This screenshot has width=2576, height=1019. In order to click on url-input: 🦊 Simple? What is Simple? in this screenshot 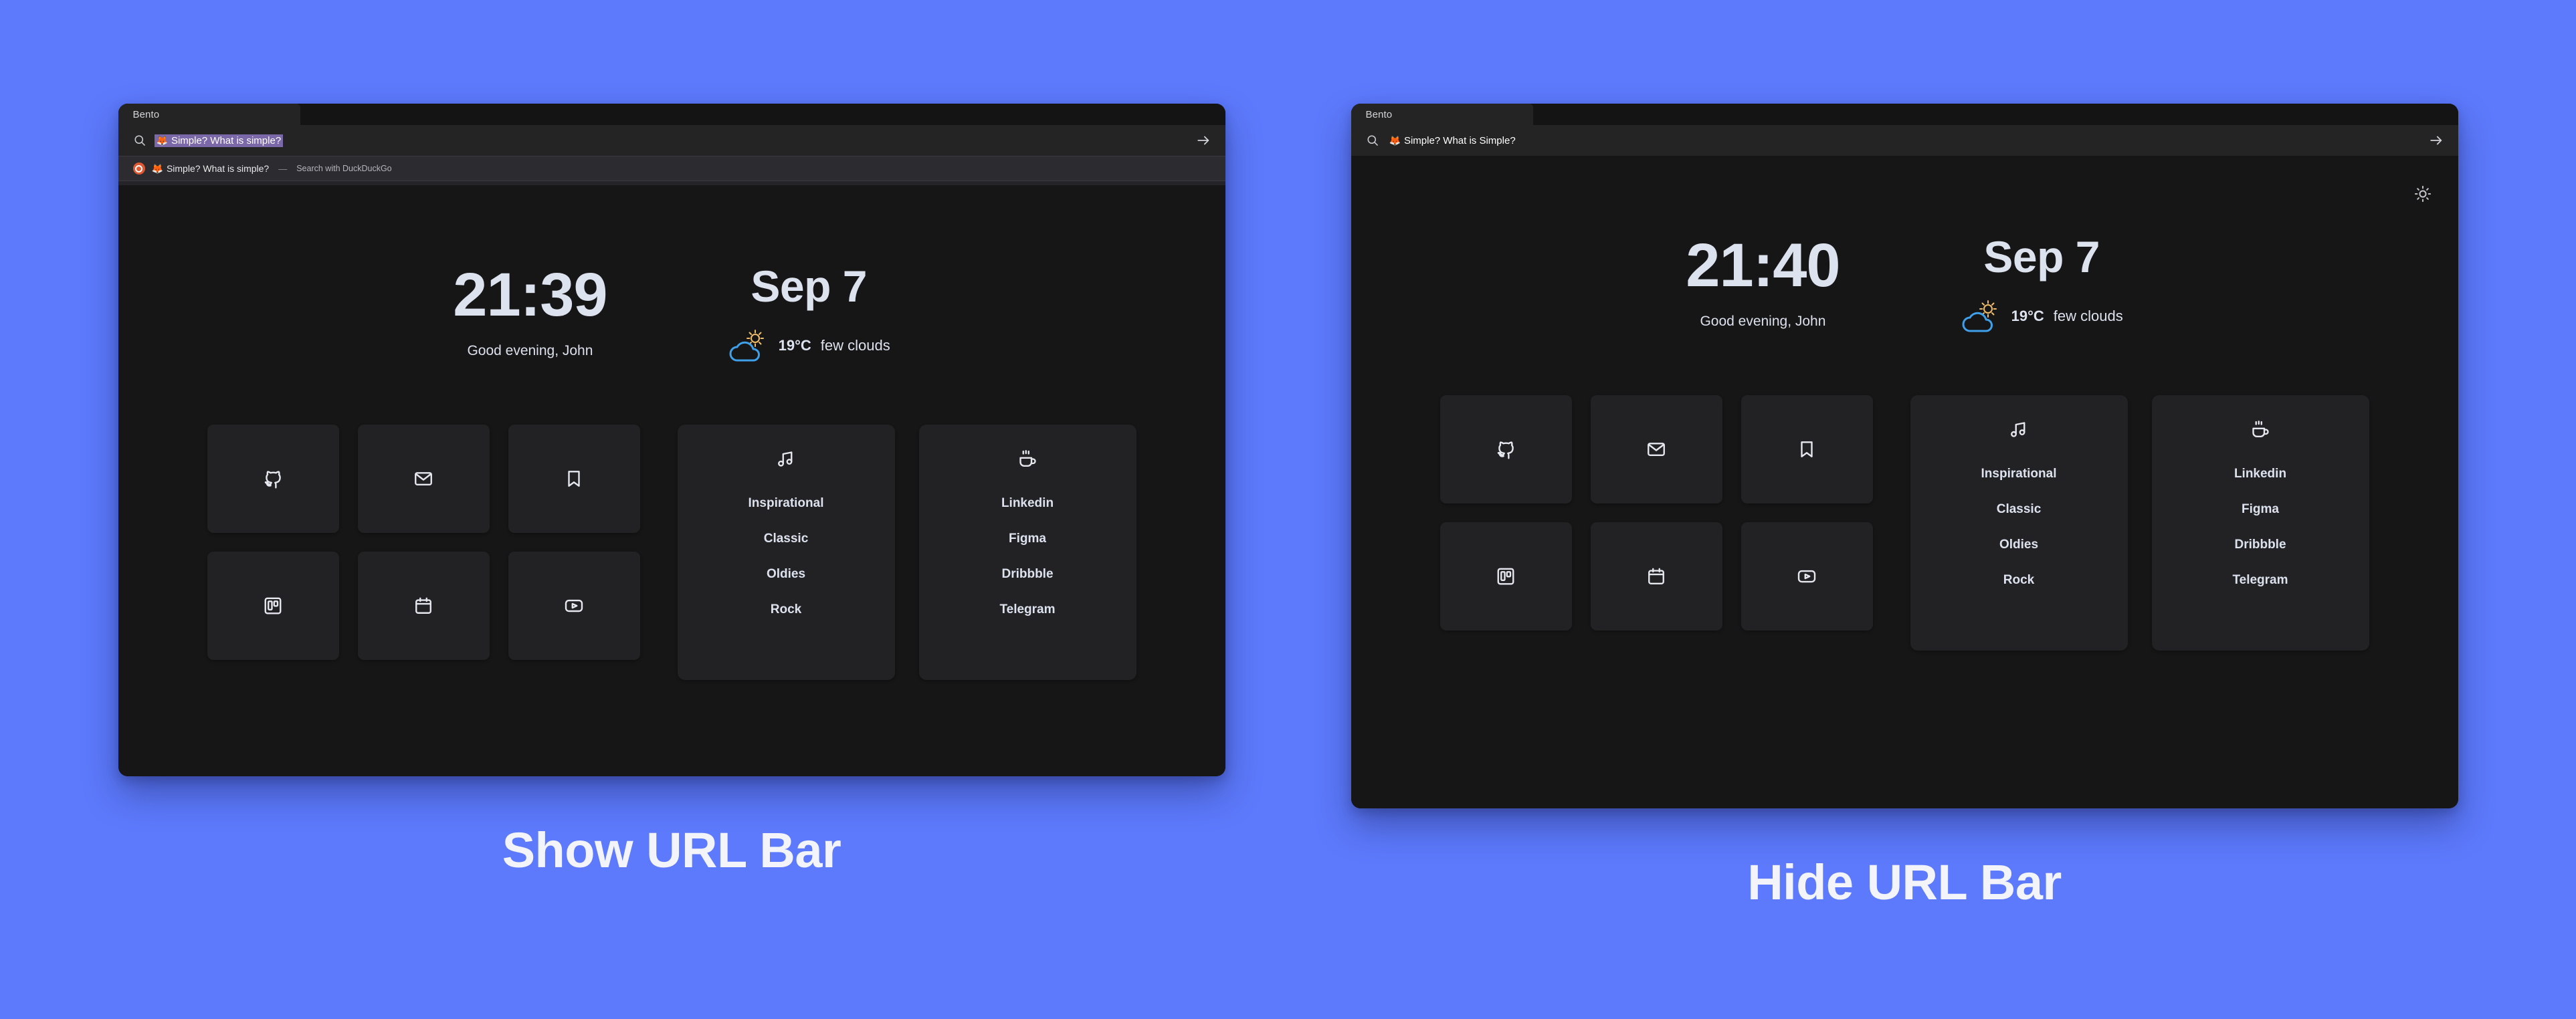, I will do `click(1452, 140)`.